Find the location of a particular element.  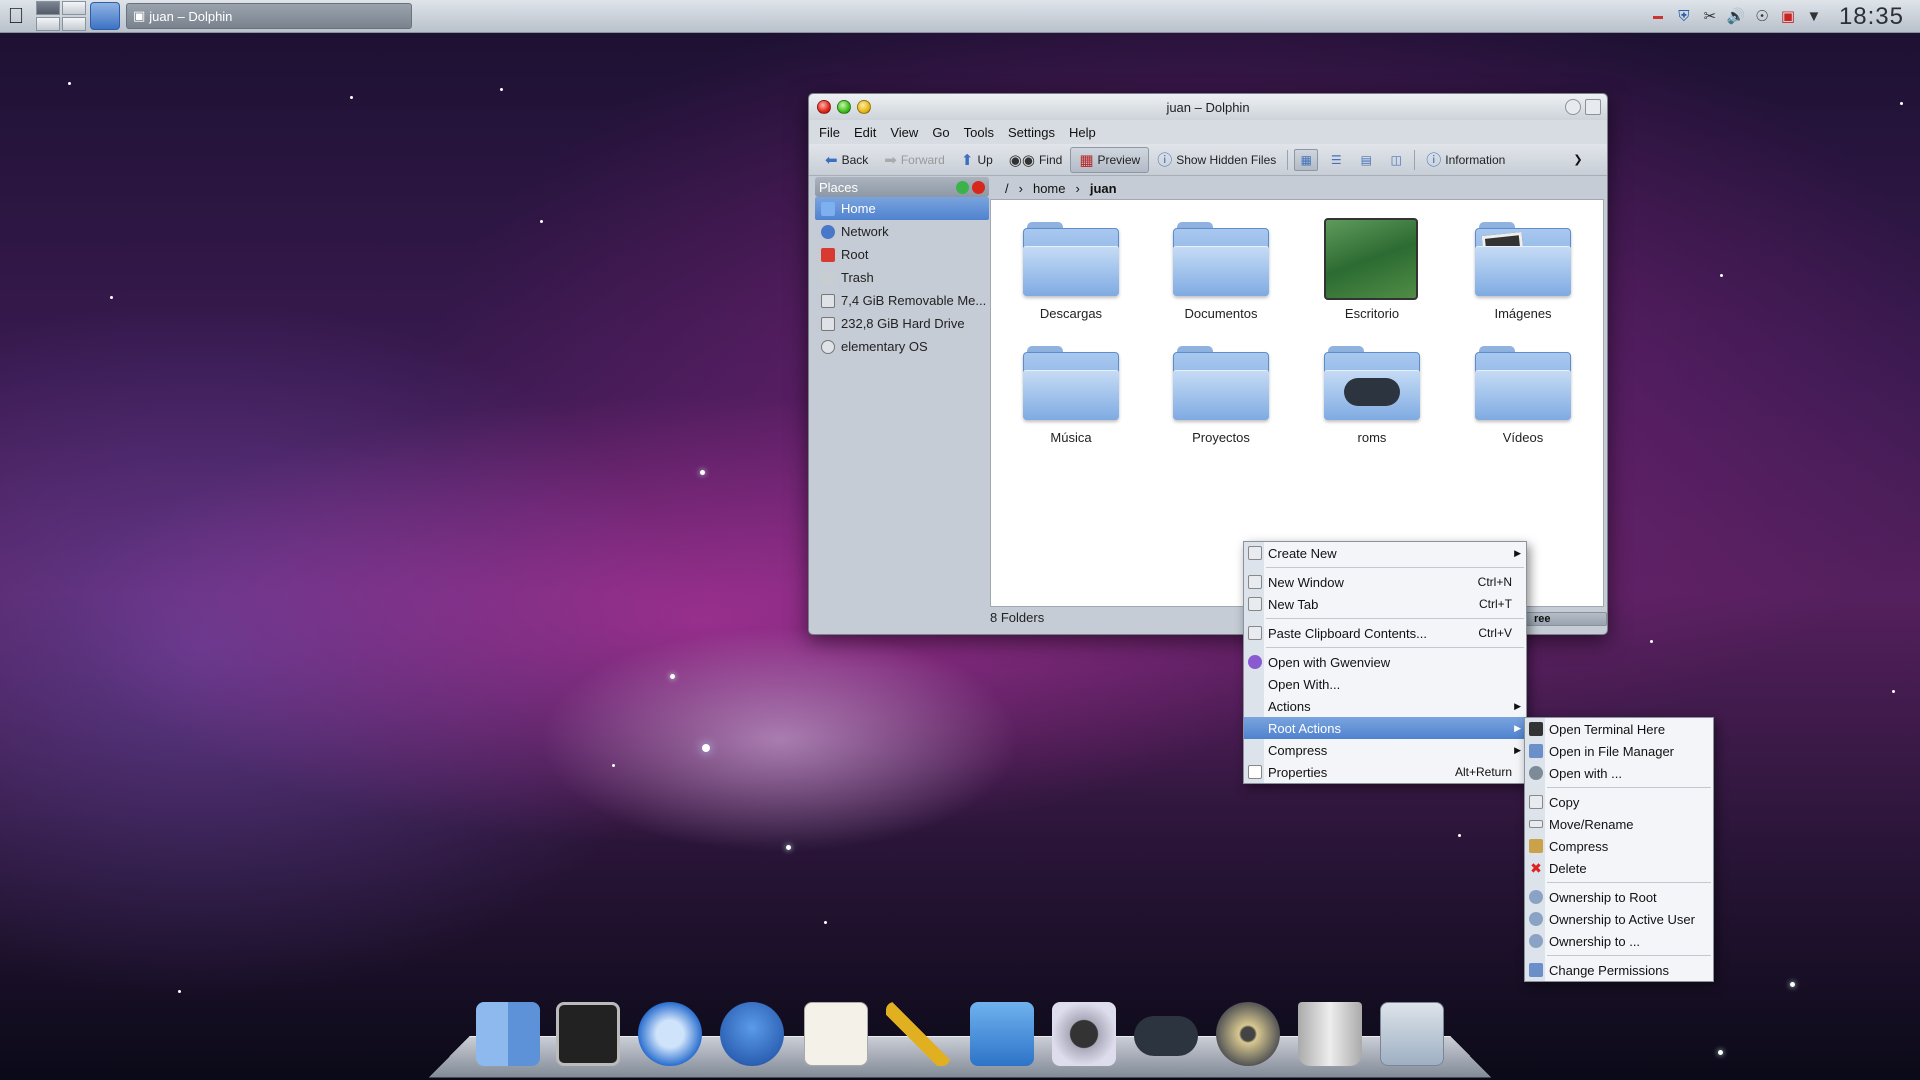

places-item-root: Root is located at coordinates (902, 254).